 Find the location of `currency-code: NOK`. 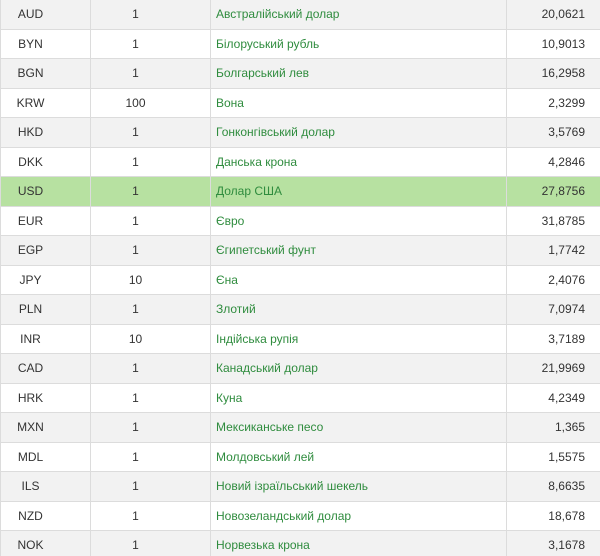

currency-code: NOK is located at coordinates (45, 543).